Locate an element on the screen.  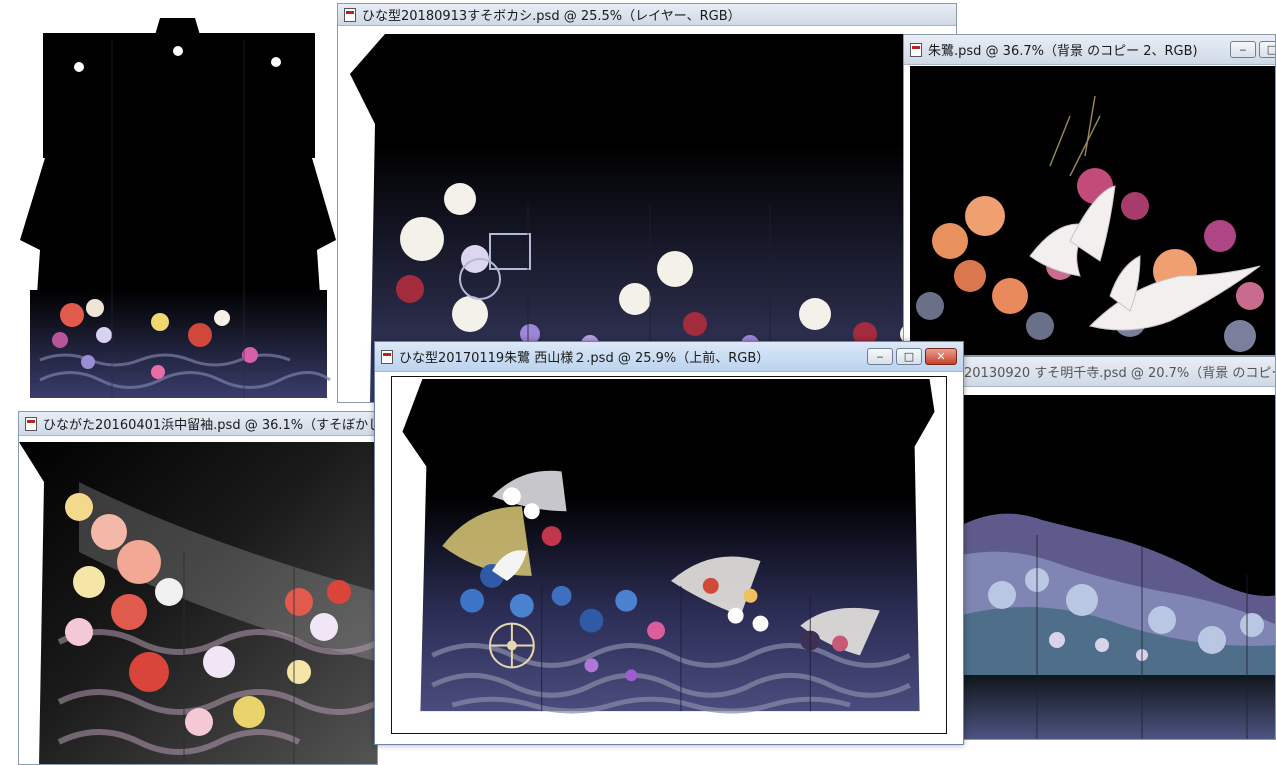
close-button: ✕ is located at coordinates (941, 356).